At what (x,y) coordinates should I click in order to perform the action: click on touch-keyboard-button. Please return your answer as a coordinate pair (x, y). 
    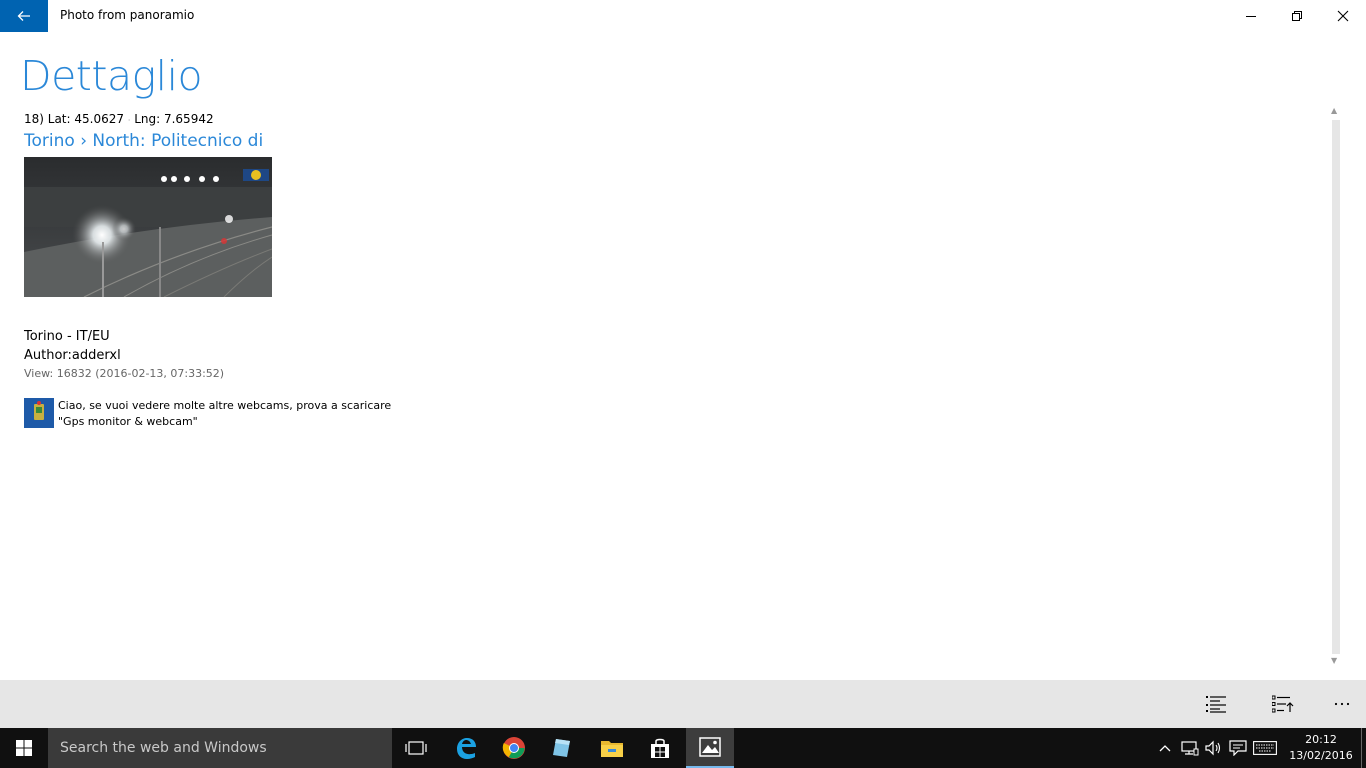
    Looking at the image, I should click on (1265, 748).